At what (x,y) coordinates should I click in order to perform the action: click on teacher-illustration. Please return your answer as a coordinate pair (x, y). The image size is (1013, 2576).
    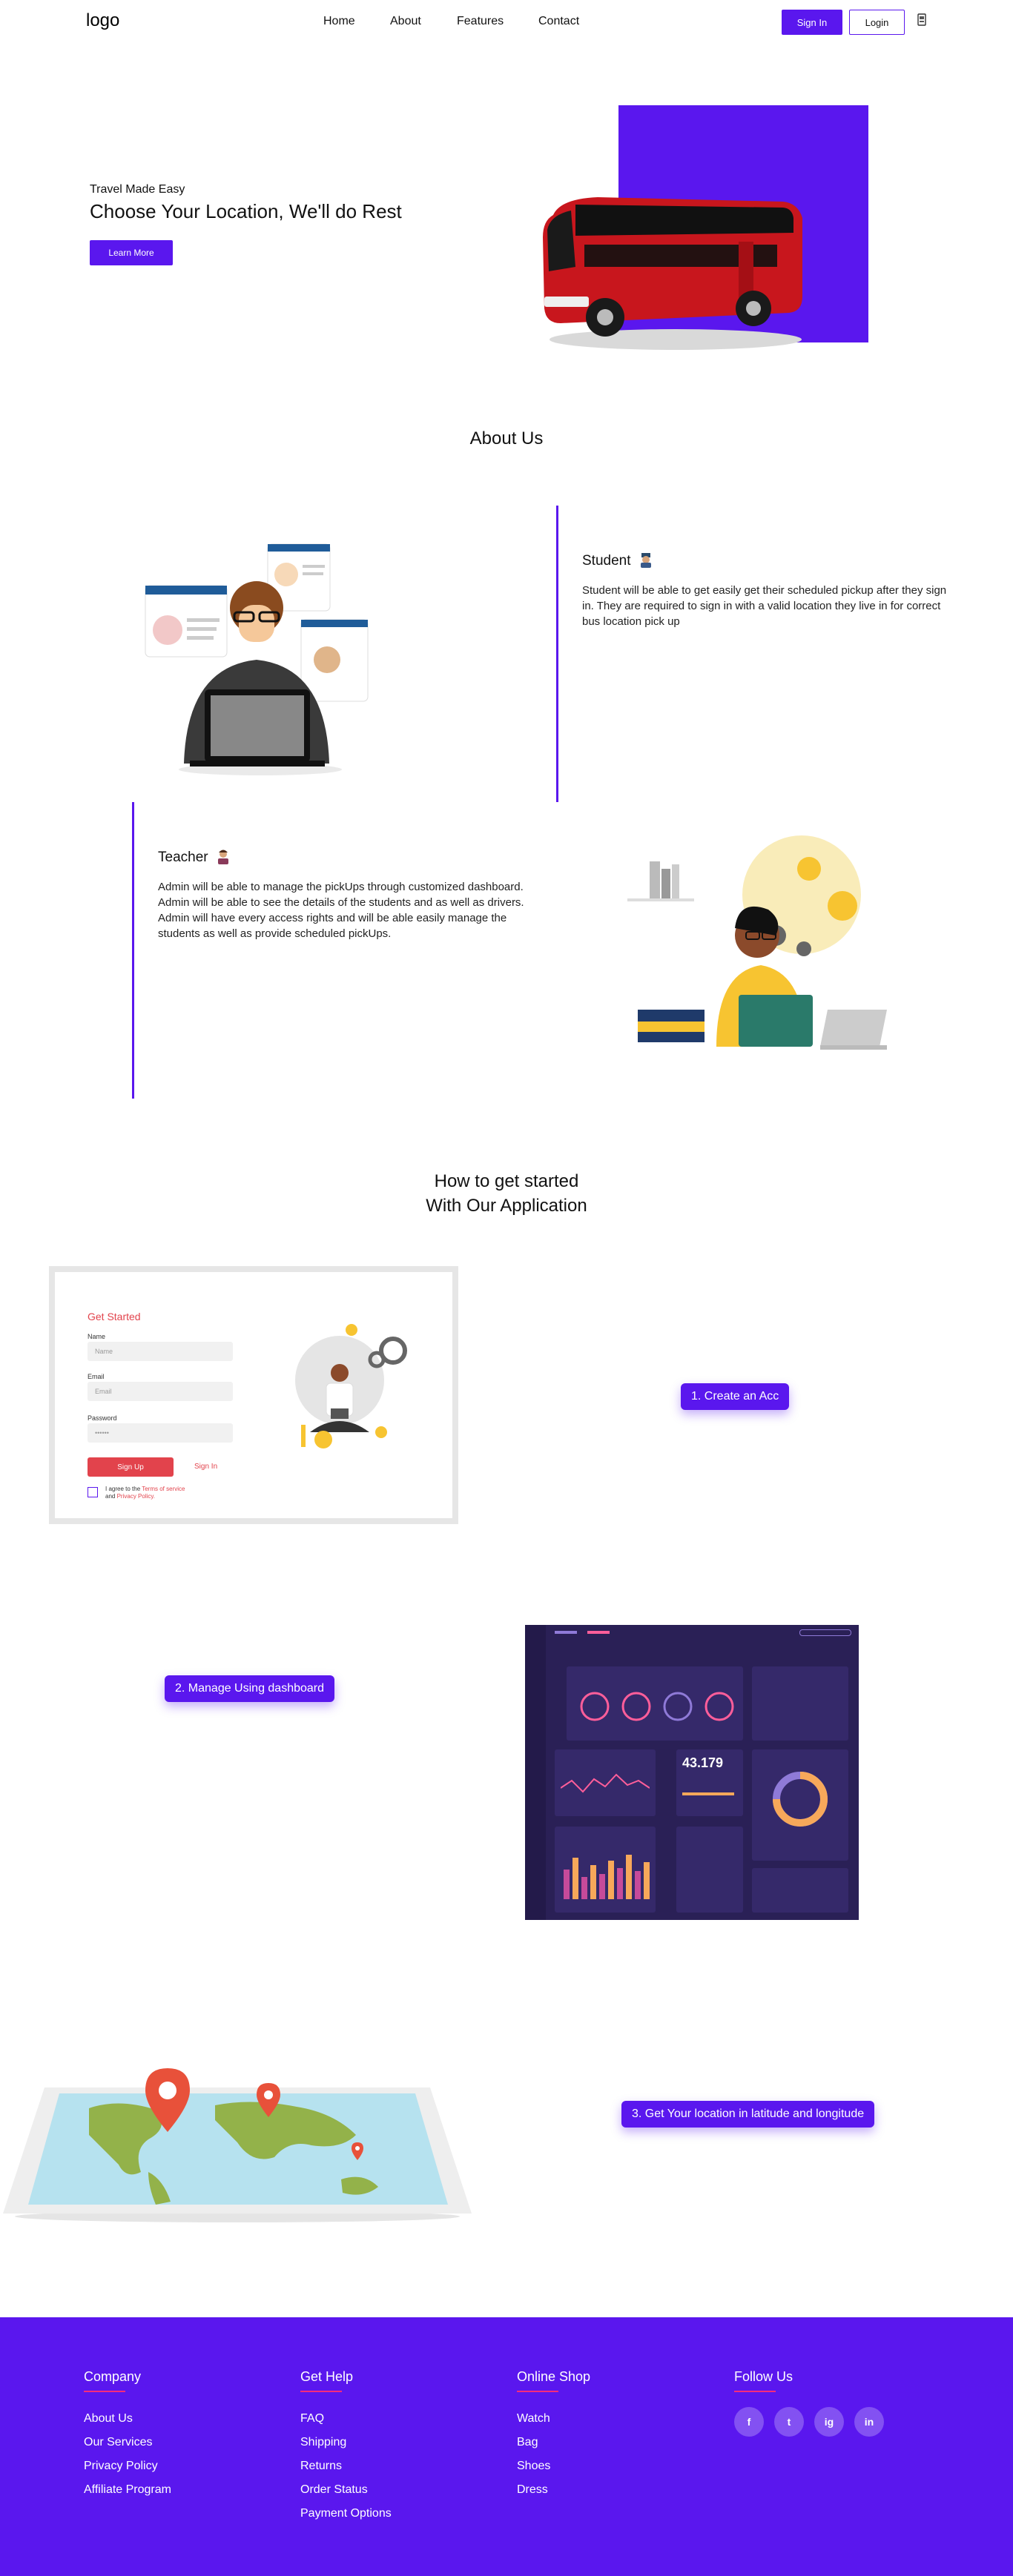
    Looking at the image, I should click on (757, 942).